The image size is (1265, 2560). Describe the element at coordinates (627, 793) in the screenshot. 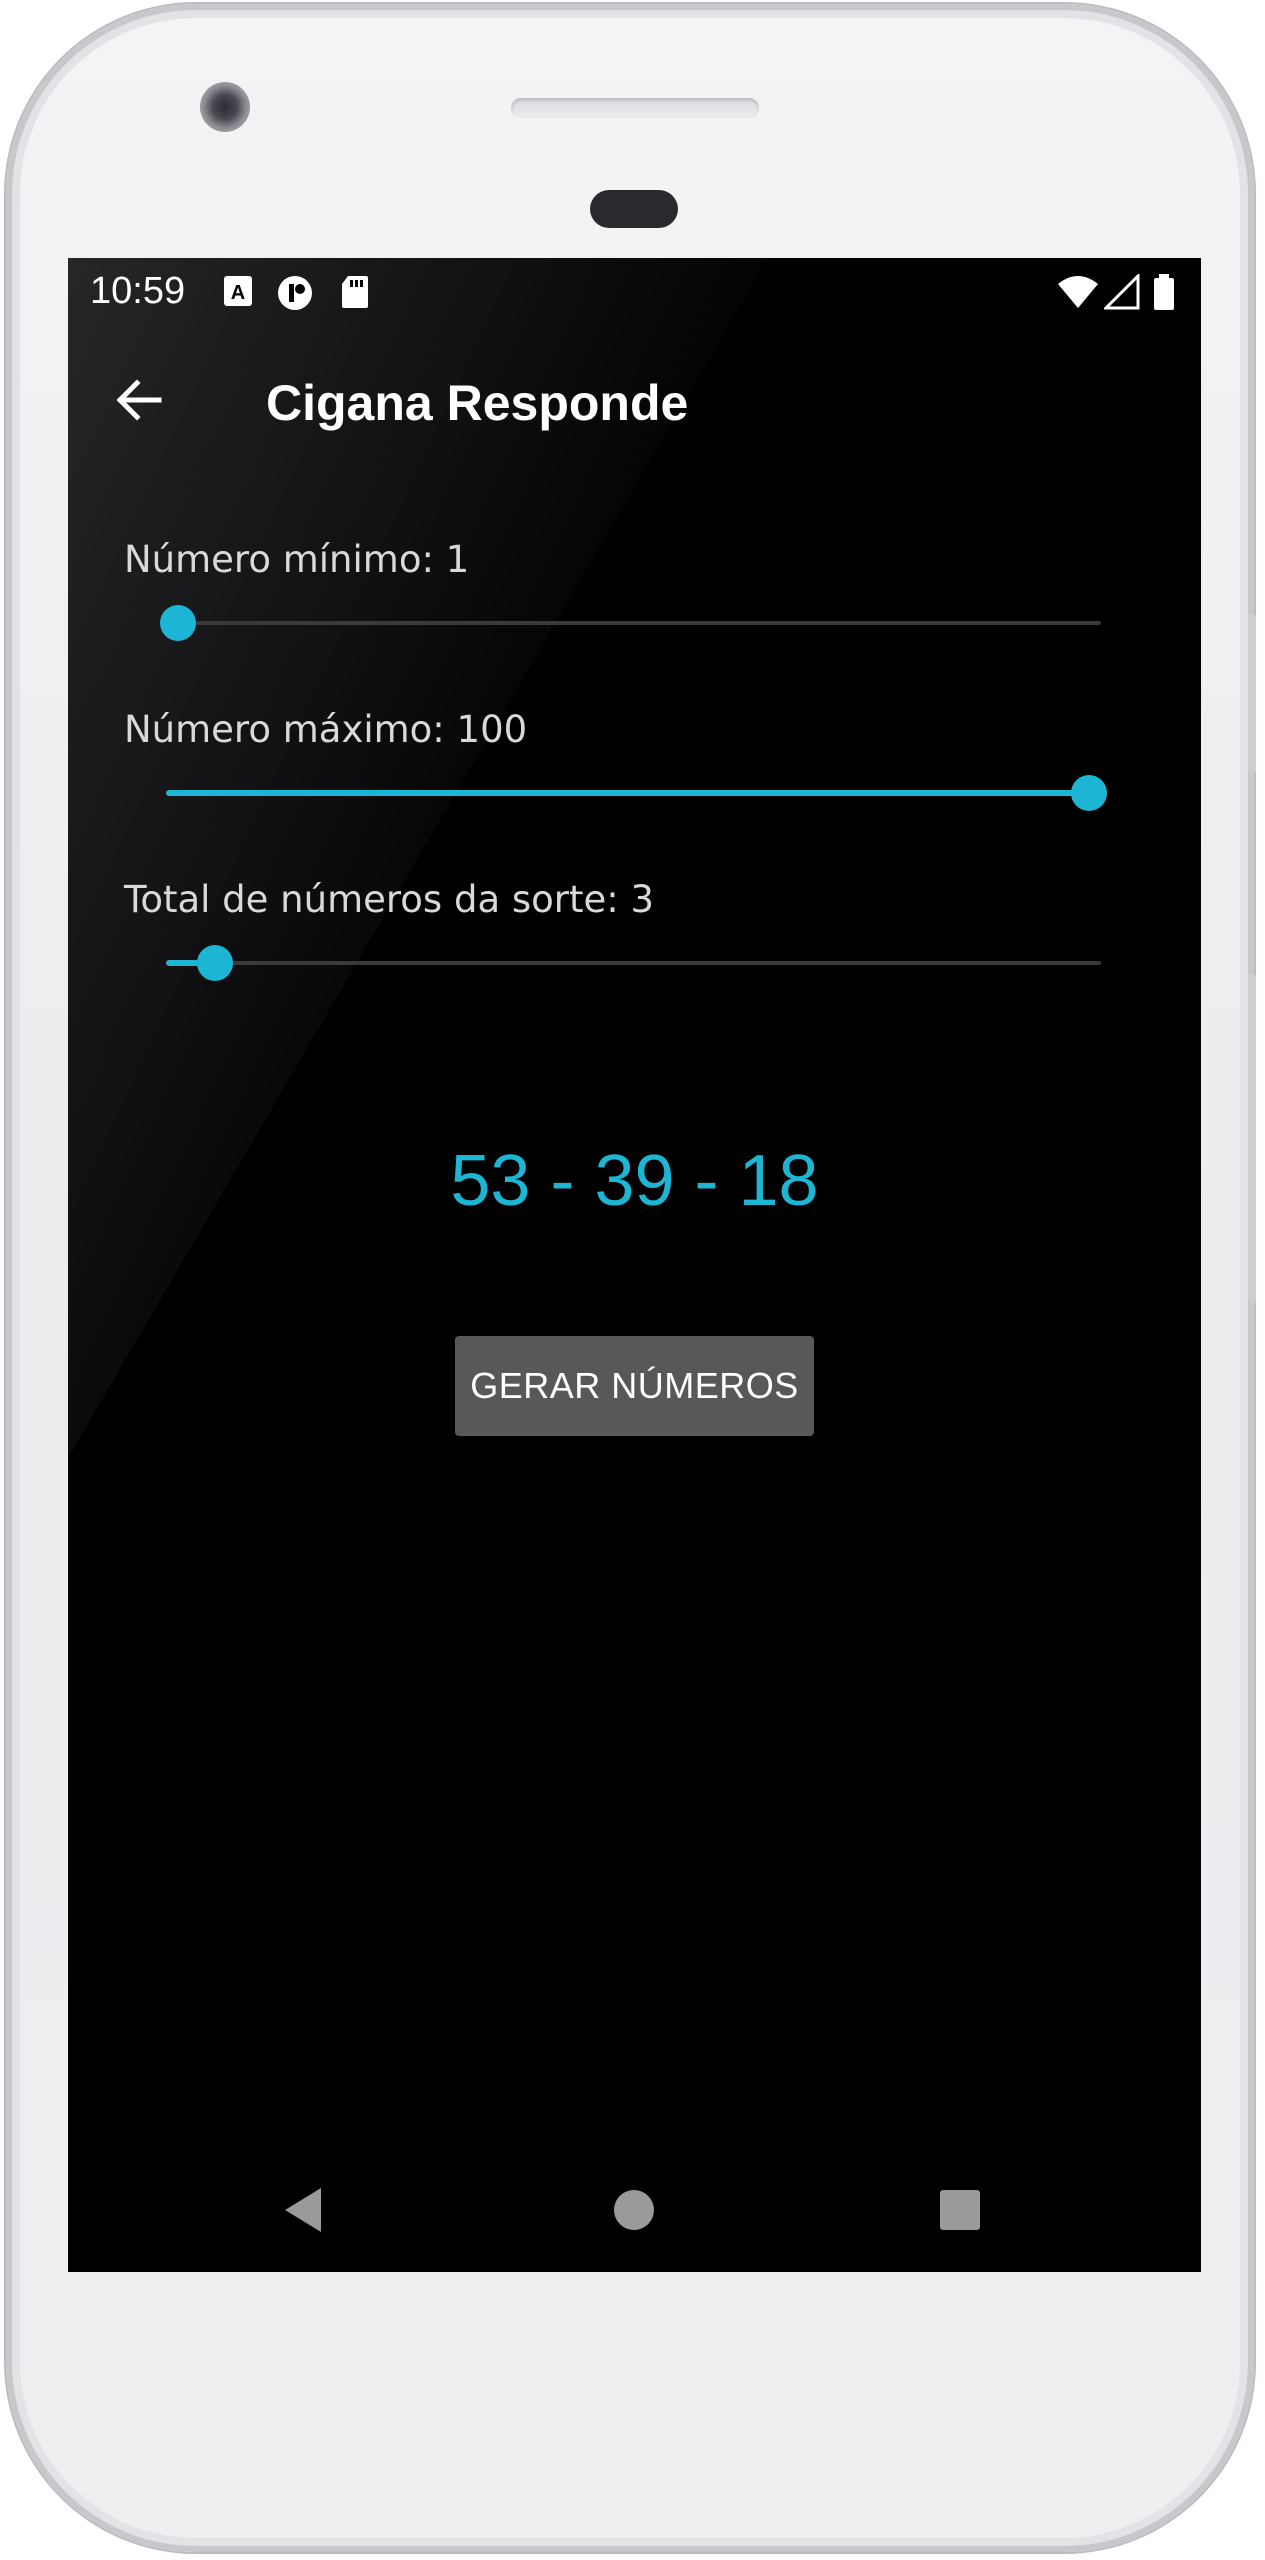

I see `slider-fill` at that location.